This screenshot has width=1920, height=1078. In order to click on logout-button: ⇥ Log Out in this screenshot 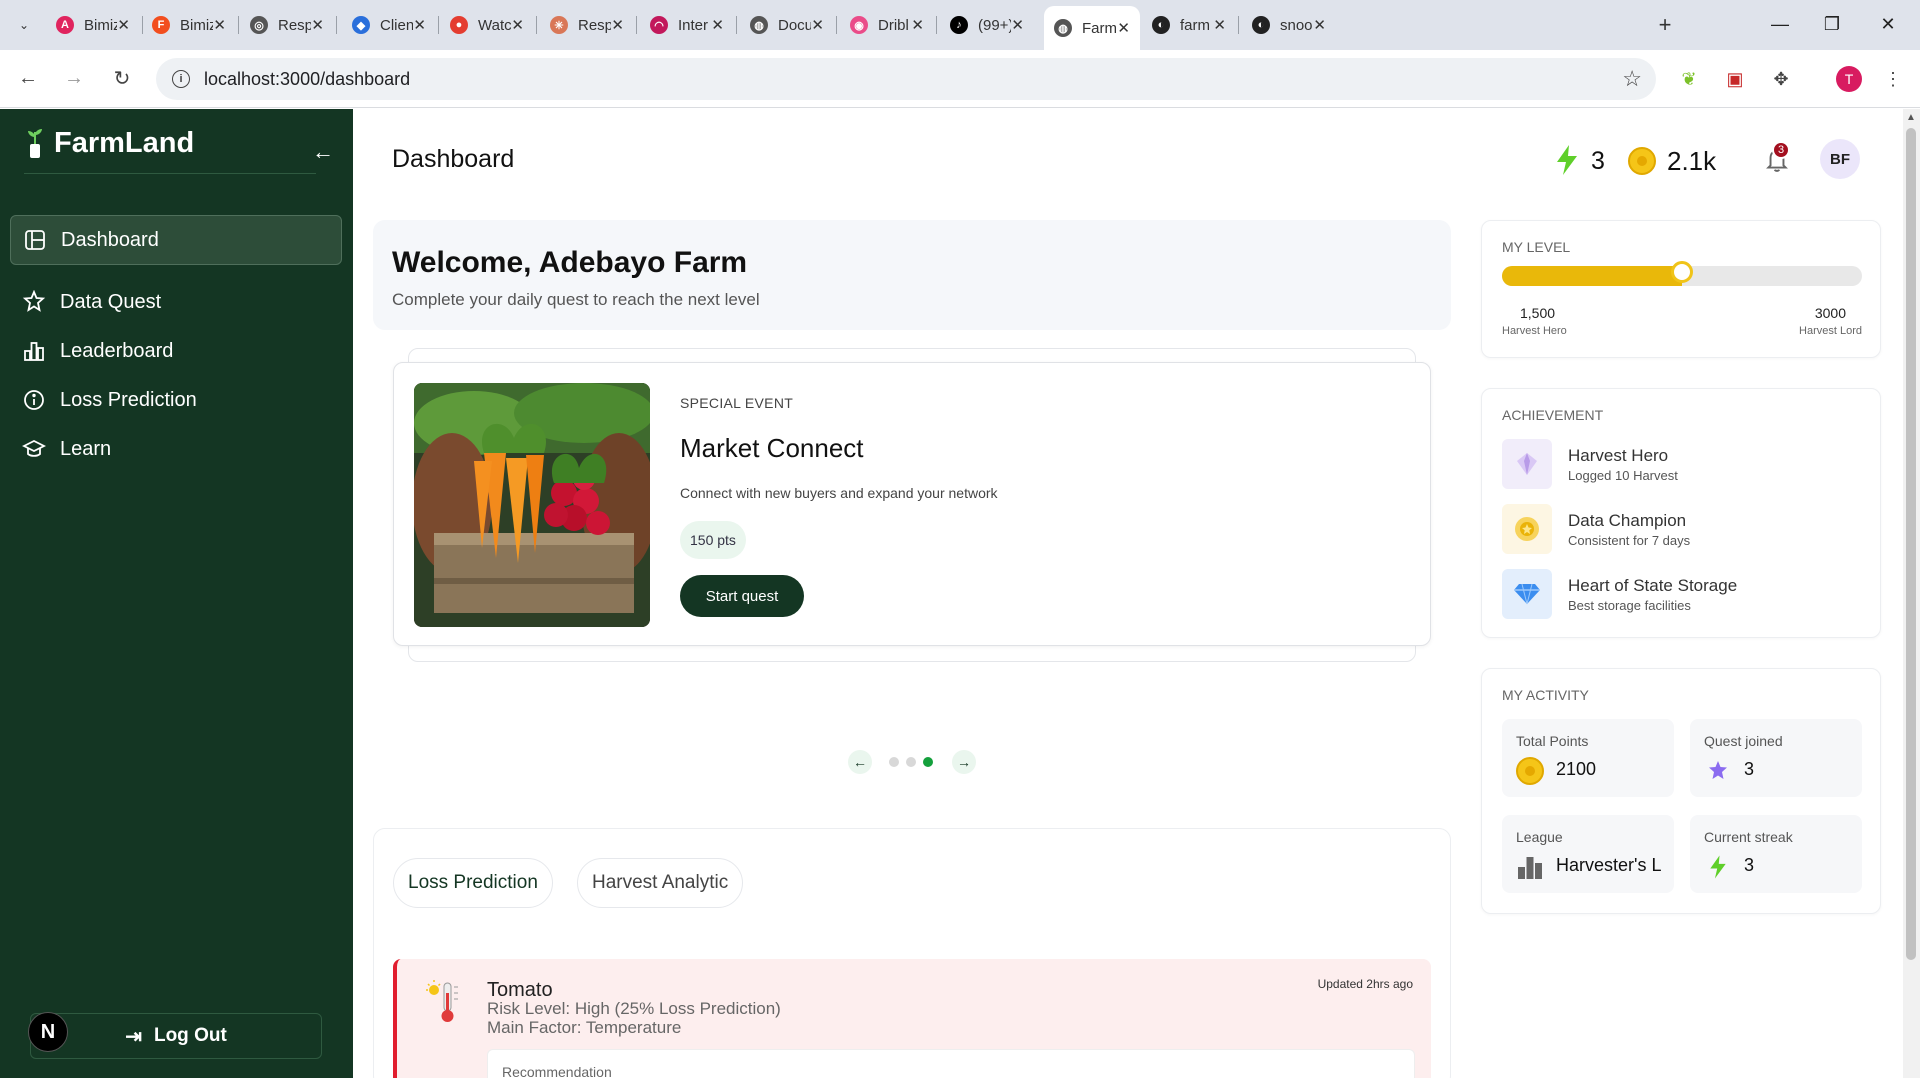, I will do `click(176, 1036)`.